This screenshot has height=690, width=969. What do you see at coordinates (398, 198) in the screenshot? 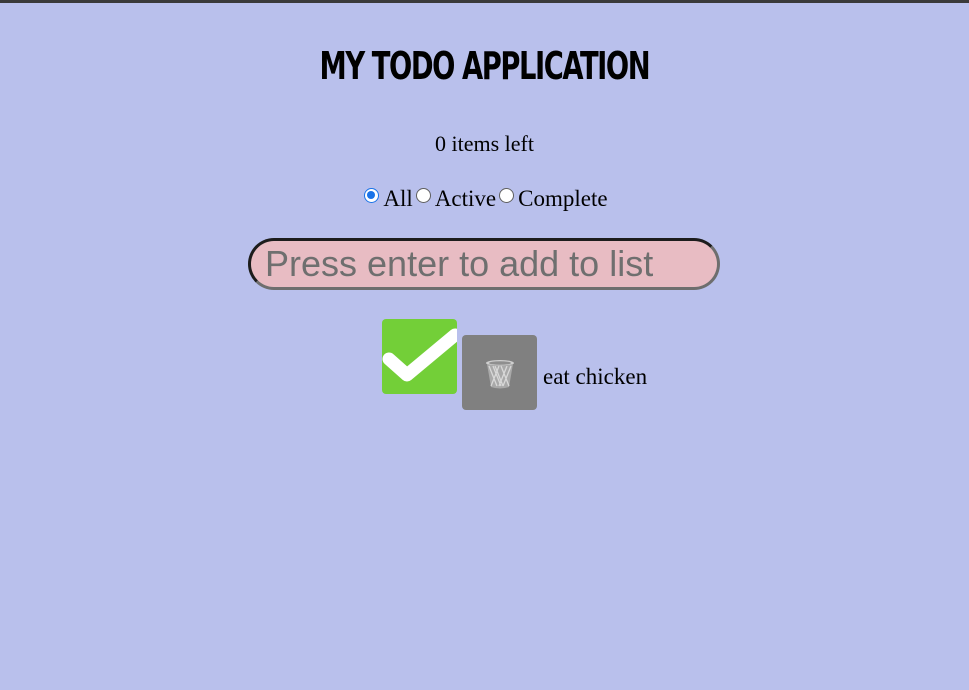
I see `filter-all-label: All` at bounding box center [398, 198].